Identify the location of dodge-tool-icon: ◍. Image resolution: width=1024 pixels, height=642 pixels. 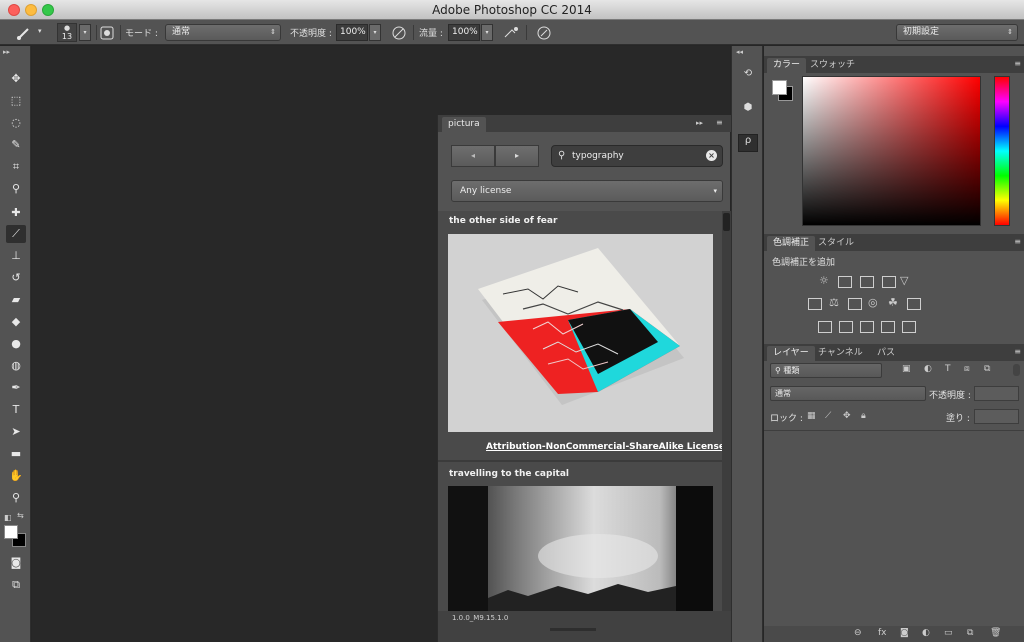
(16, 366).